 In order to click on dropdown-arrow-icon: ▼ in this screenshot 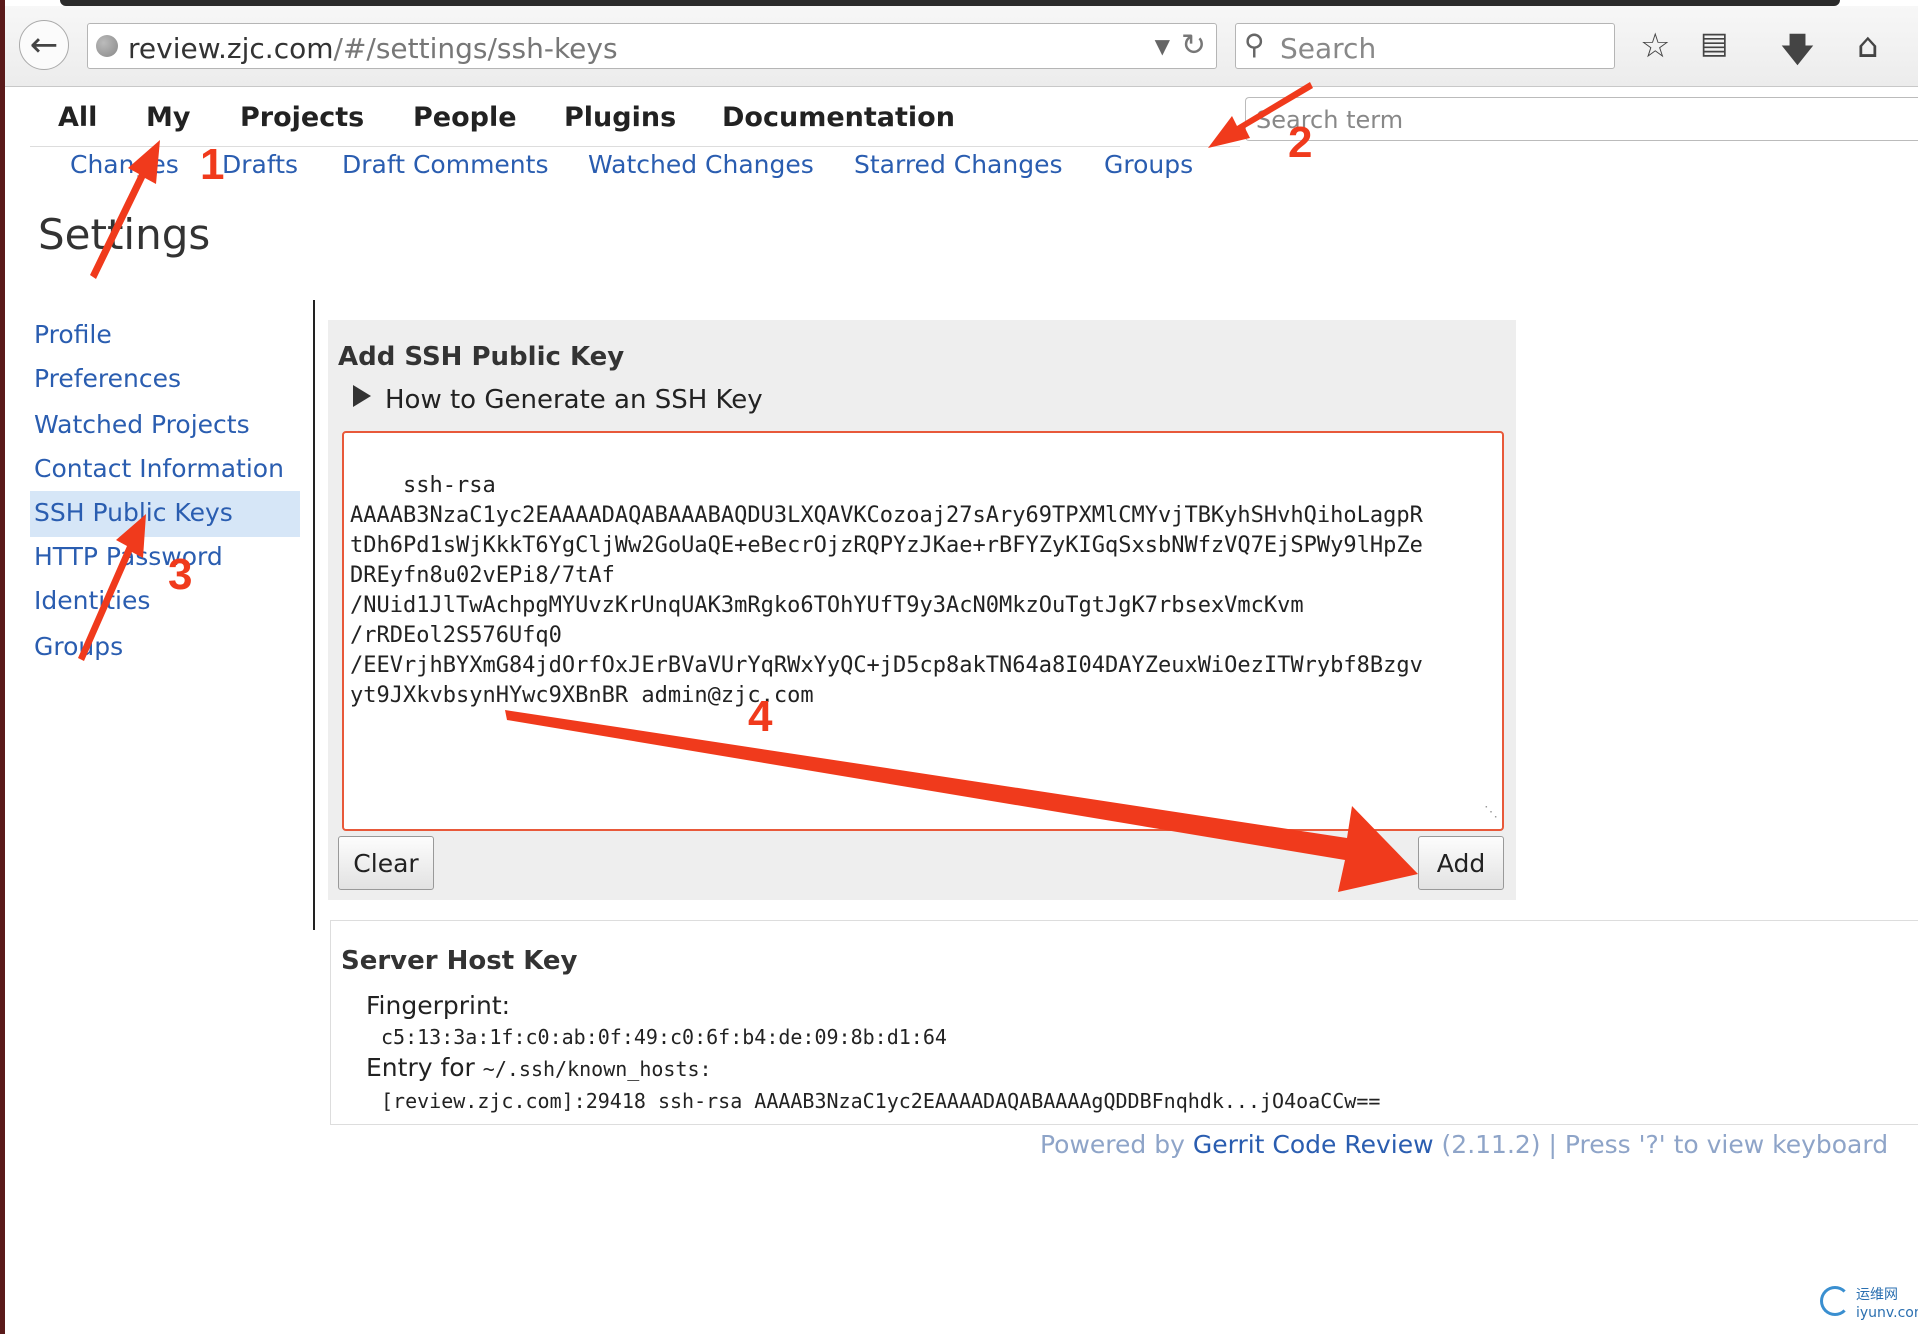, I will do `click(1162, 46)`.